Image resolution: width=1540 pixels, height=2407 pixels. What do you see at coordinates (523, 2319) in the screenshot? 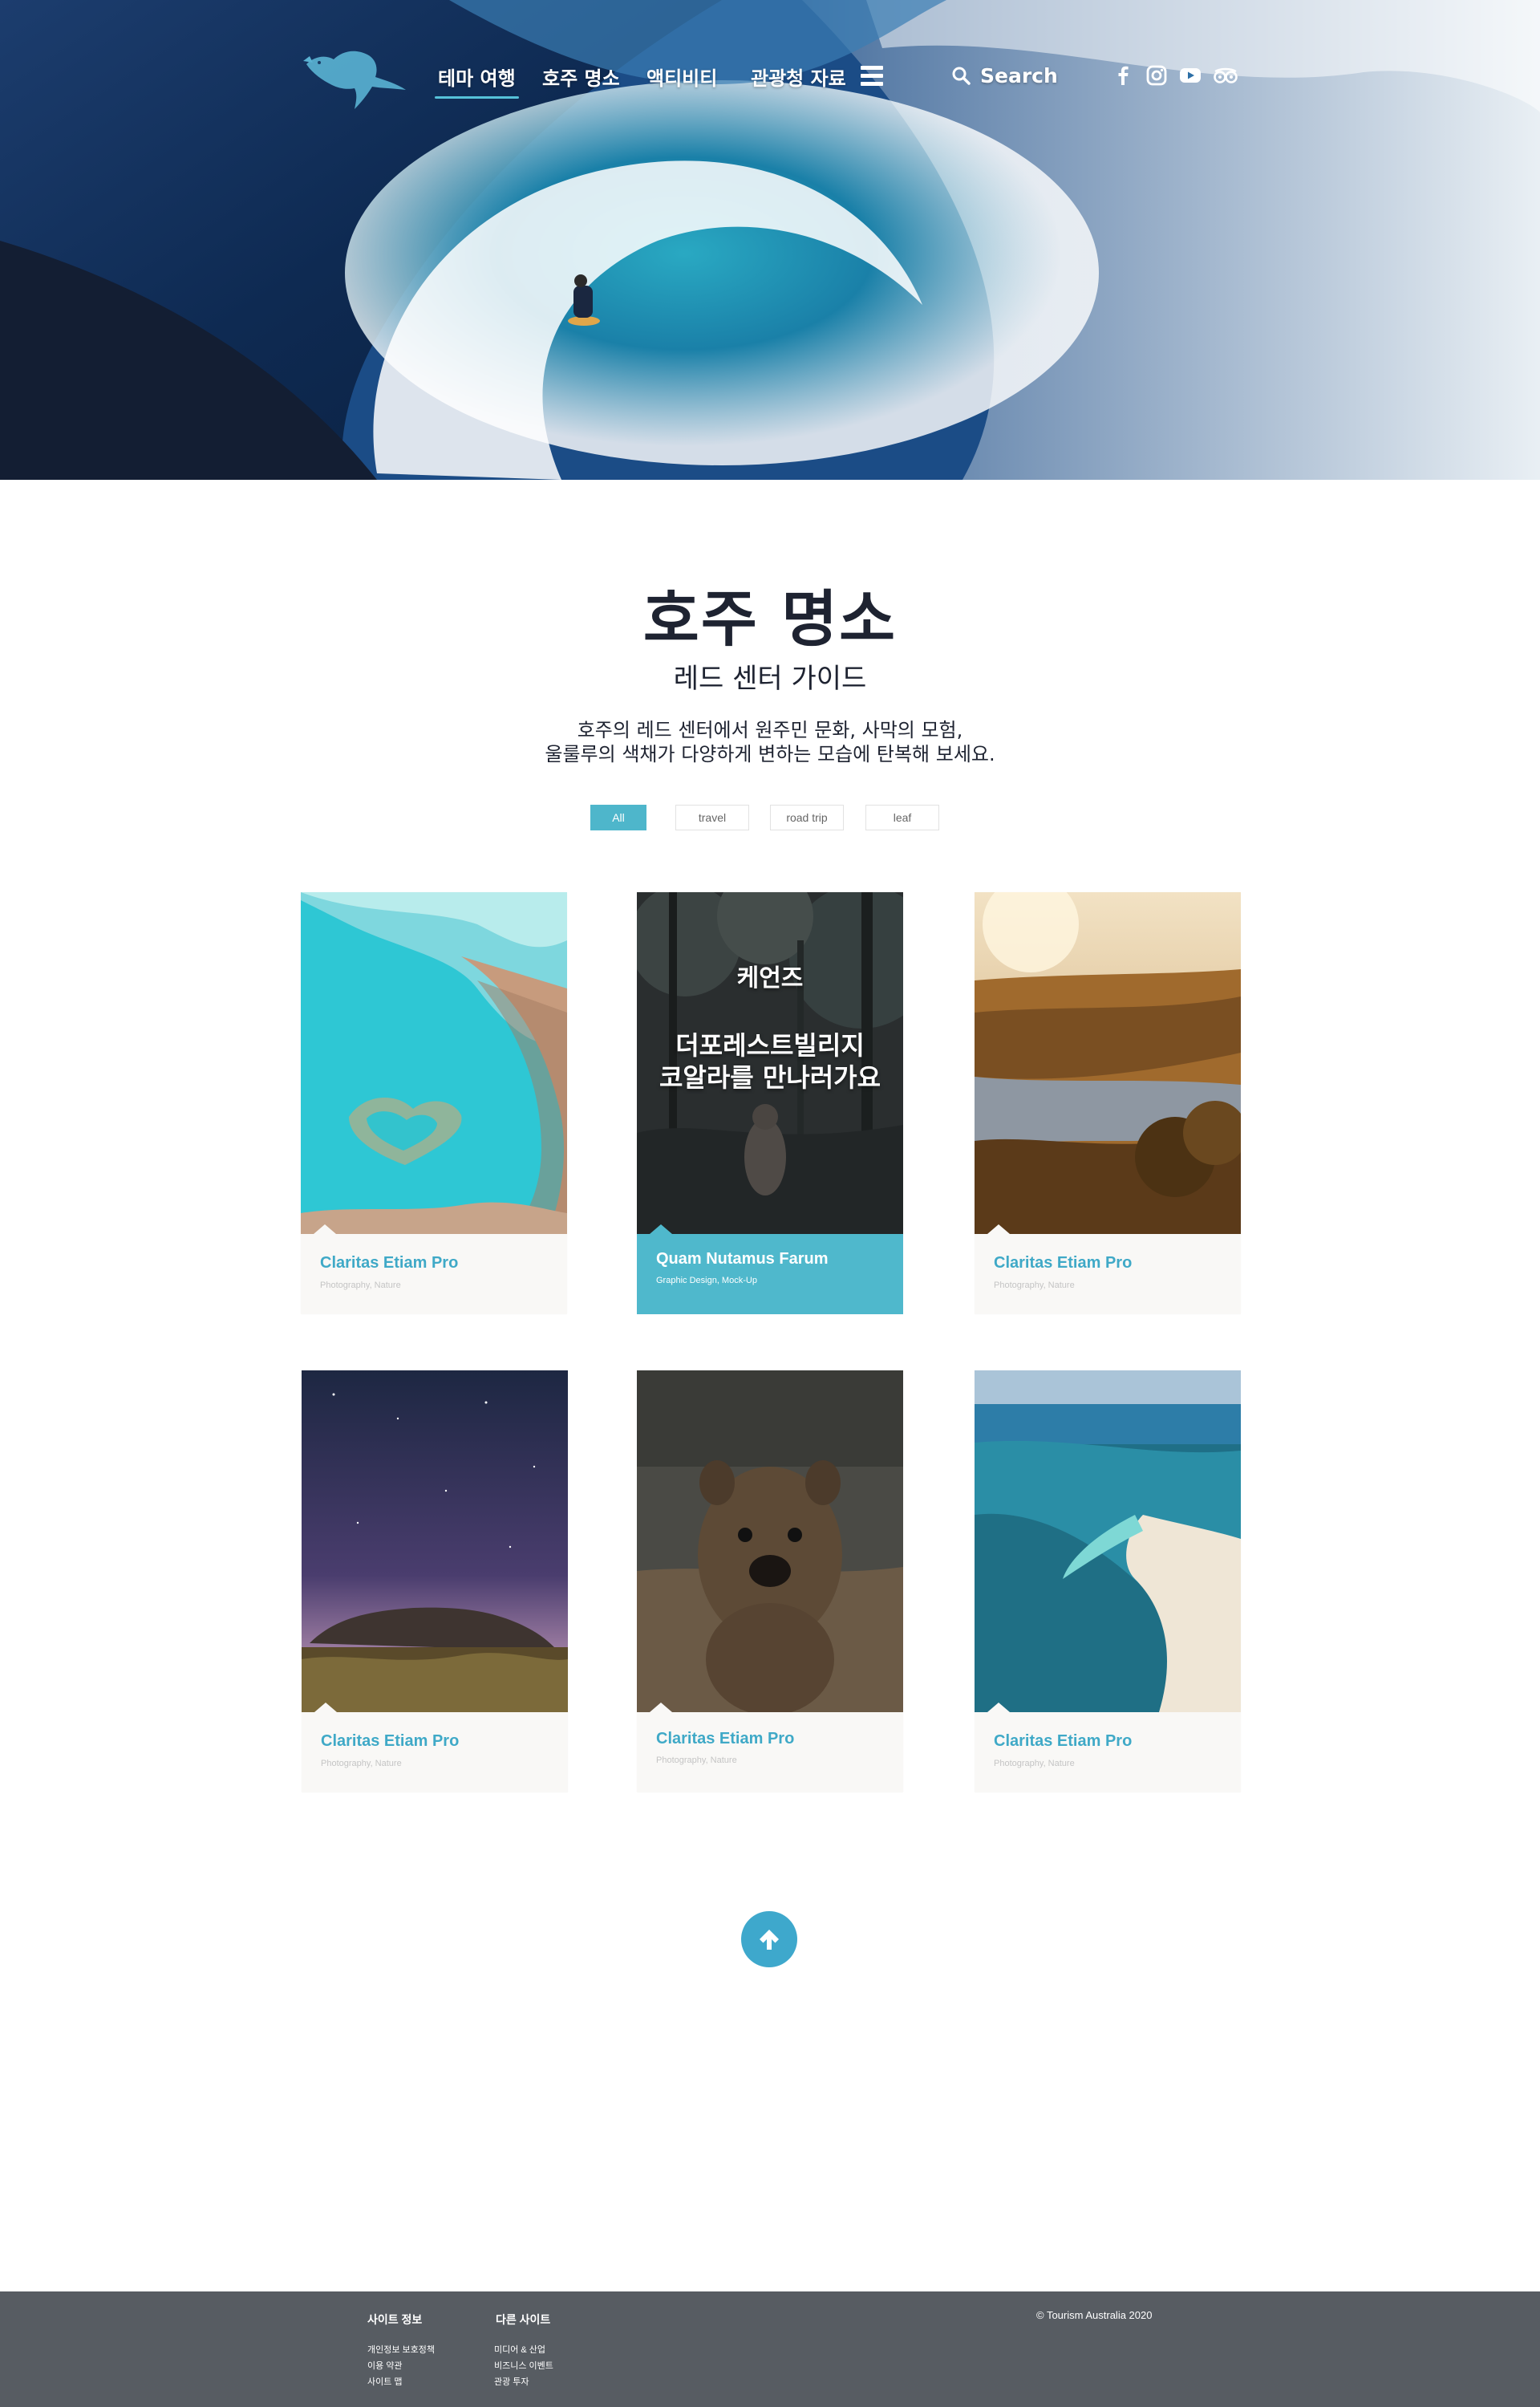
I see `footer-col2-heading: 다른 사이트` at bounding box center [523, 2319].